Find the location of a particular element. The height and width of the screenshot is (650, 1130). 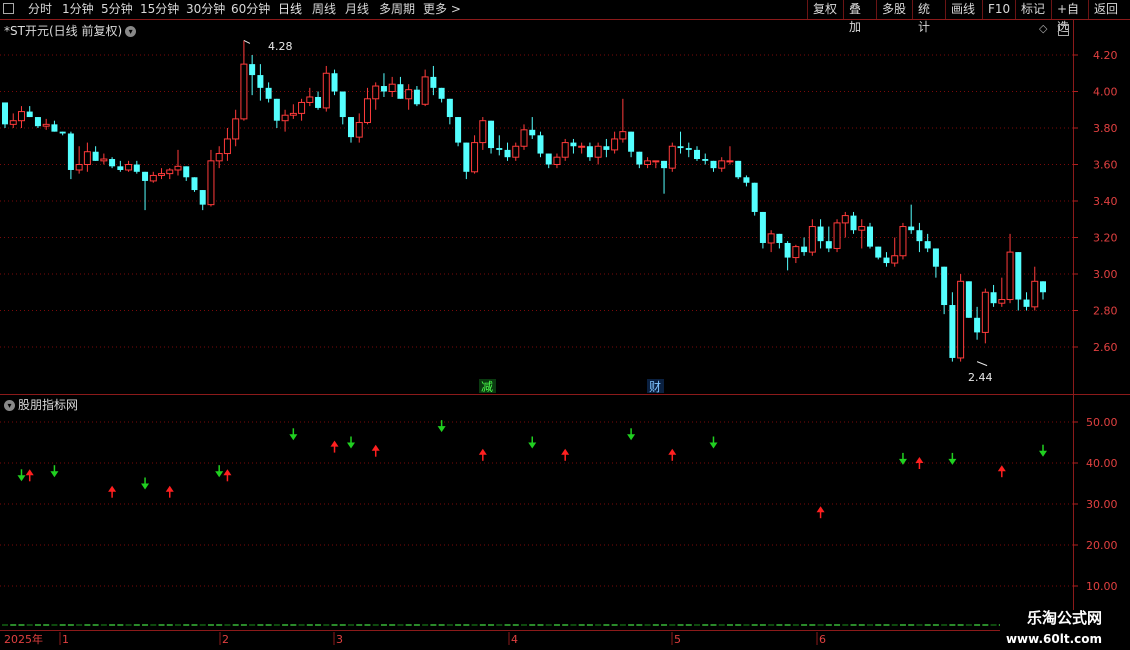

price-tick-label: 2.60 is located at coordinates (1105, 347).